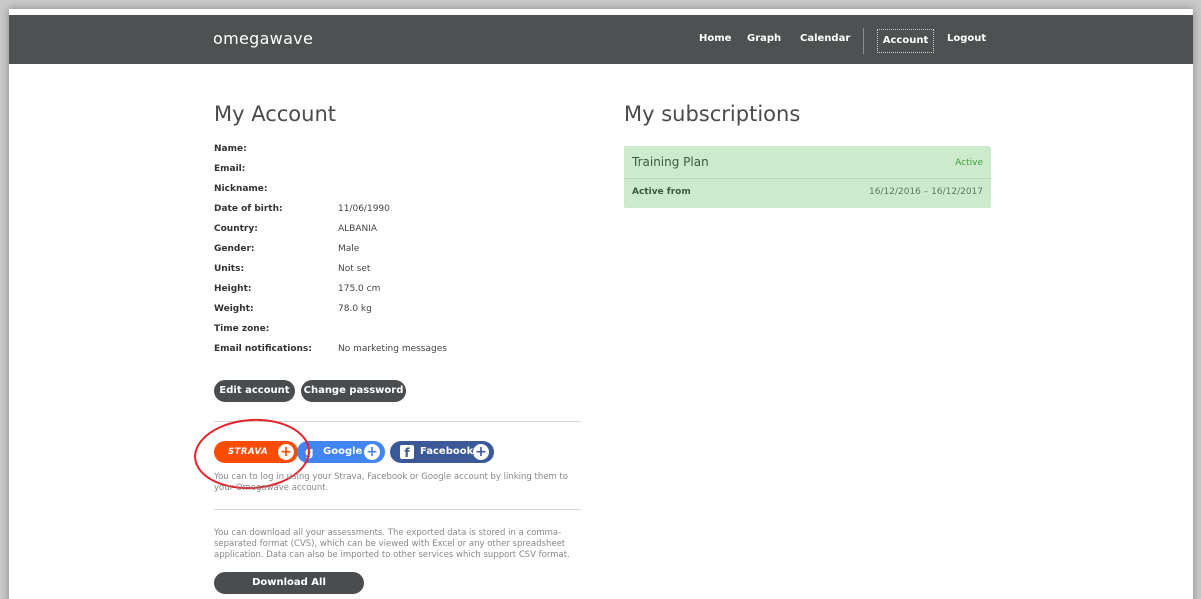  What do you see at coordinates (712, 114) in the screenshot?
I see `my-subscriptions-title: My subscriptions` at bounding box center [712, 114].